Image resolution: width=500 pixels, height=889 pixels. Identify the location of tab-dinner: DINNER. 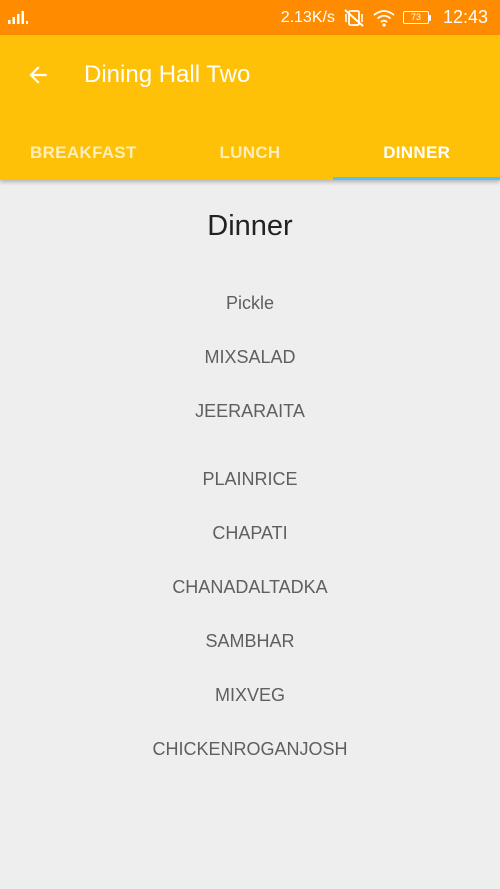
(416, 152).